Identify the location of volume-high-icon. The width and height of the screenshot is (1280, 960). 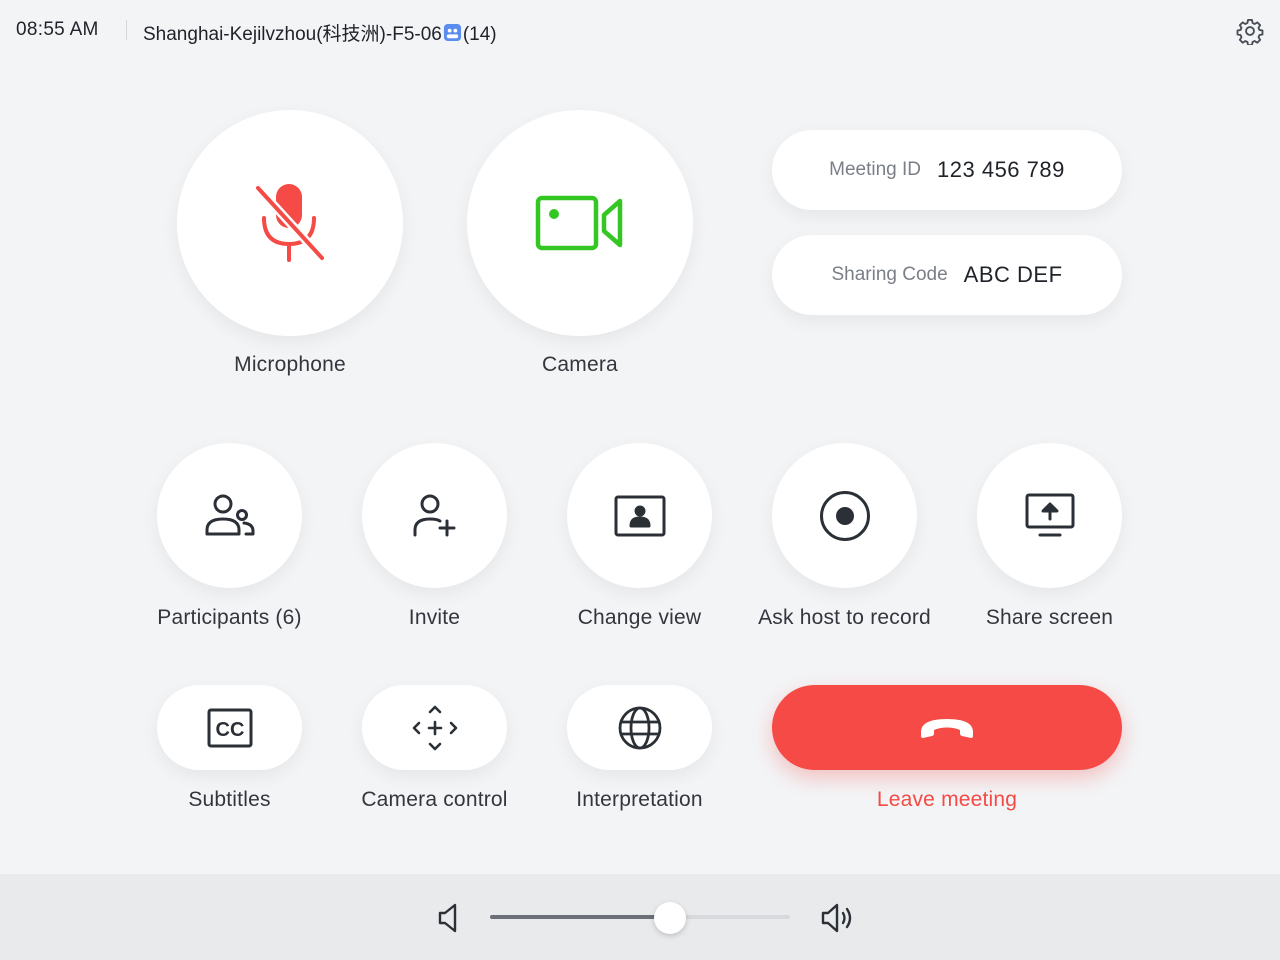
(838, 918).